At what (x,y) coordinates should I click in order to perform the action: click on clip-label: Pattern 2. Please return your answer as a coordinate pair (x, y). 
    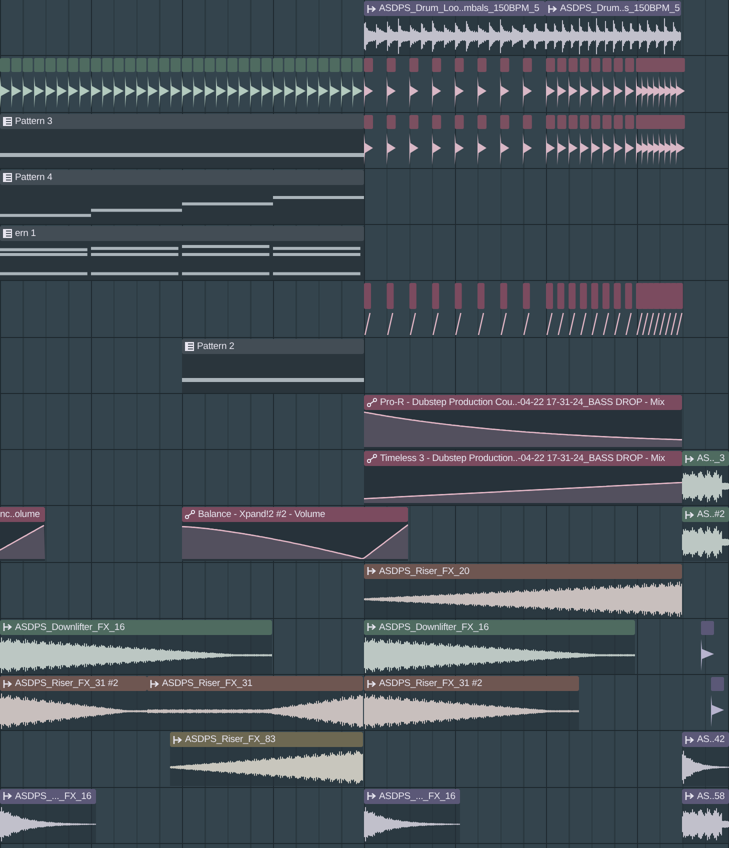
    Looking at the image, I should click on (215, 347).